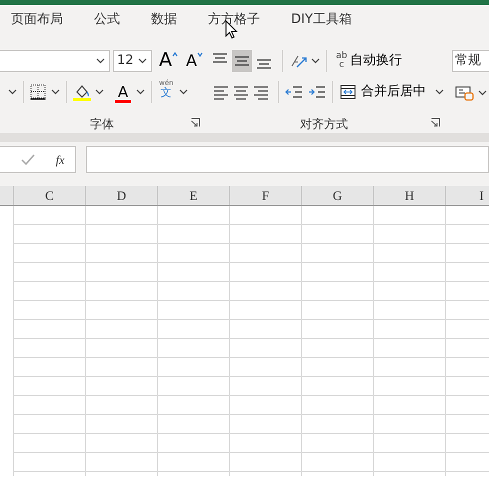 This screenshot has width=489, height=483. Describe the element at coordinates (168, 61) in the screenshot. I see `grow-font-button: A` at that location.